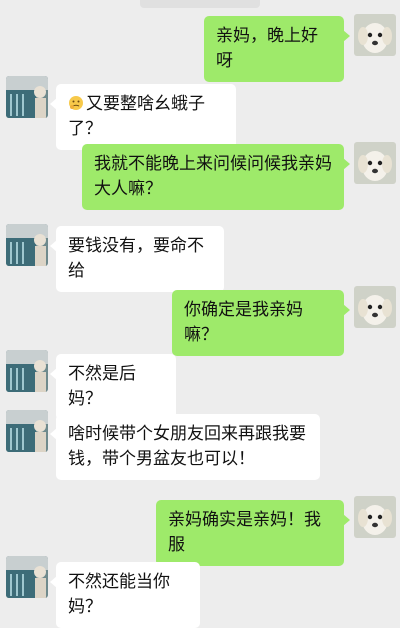  I want to click on message-text: 不然是后妈？, so click(102, 386).